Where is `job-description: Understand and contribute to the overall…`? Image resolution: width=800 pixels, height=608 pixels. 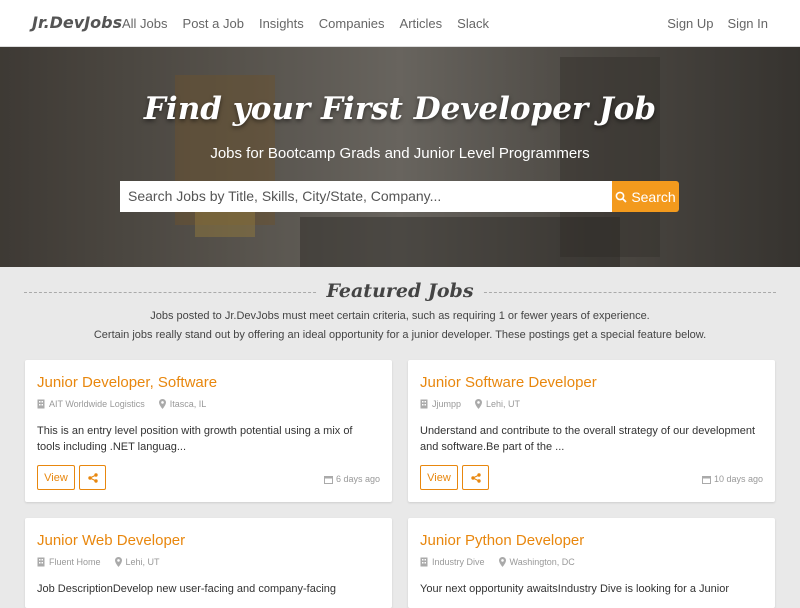
job-description: Understand and contribute to the overall… is located at coordinates (588, 439).